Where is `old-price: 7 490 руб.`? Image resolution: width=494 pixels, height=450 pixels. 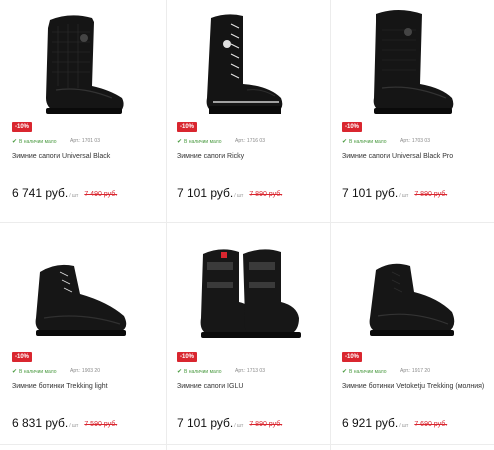
old-price: 7 490 руб. is located at coordinates (101, 194).